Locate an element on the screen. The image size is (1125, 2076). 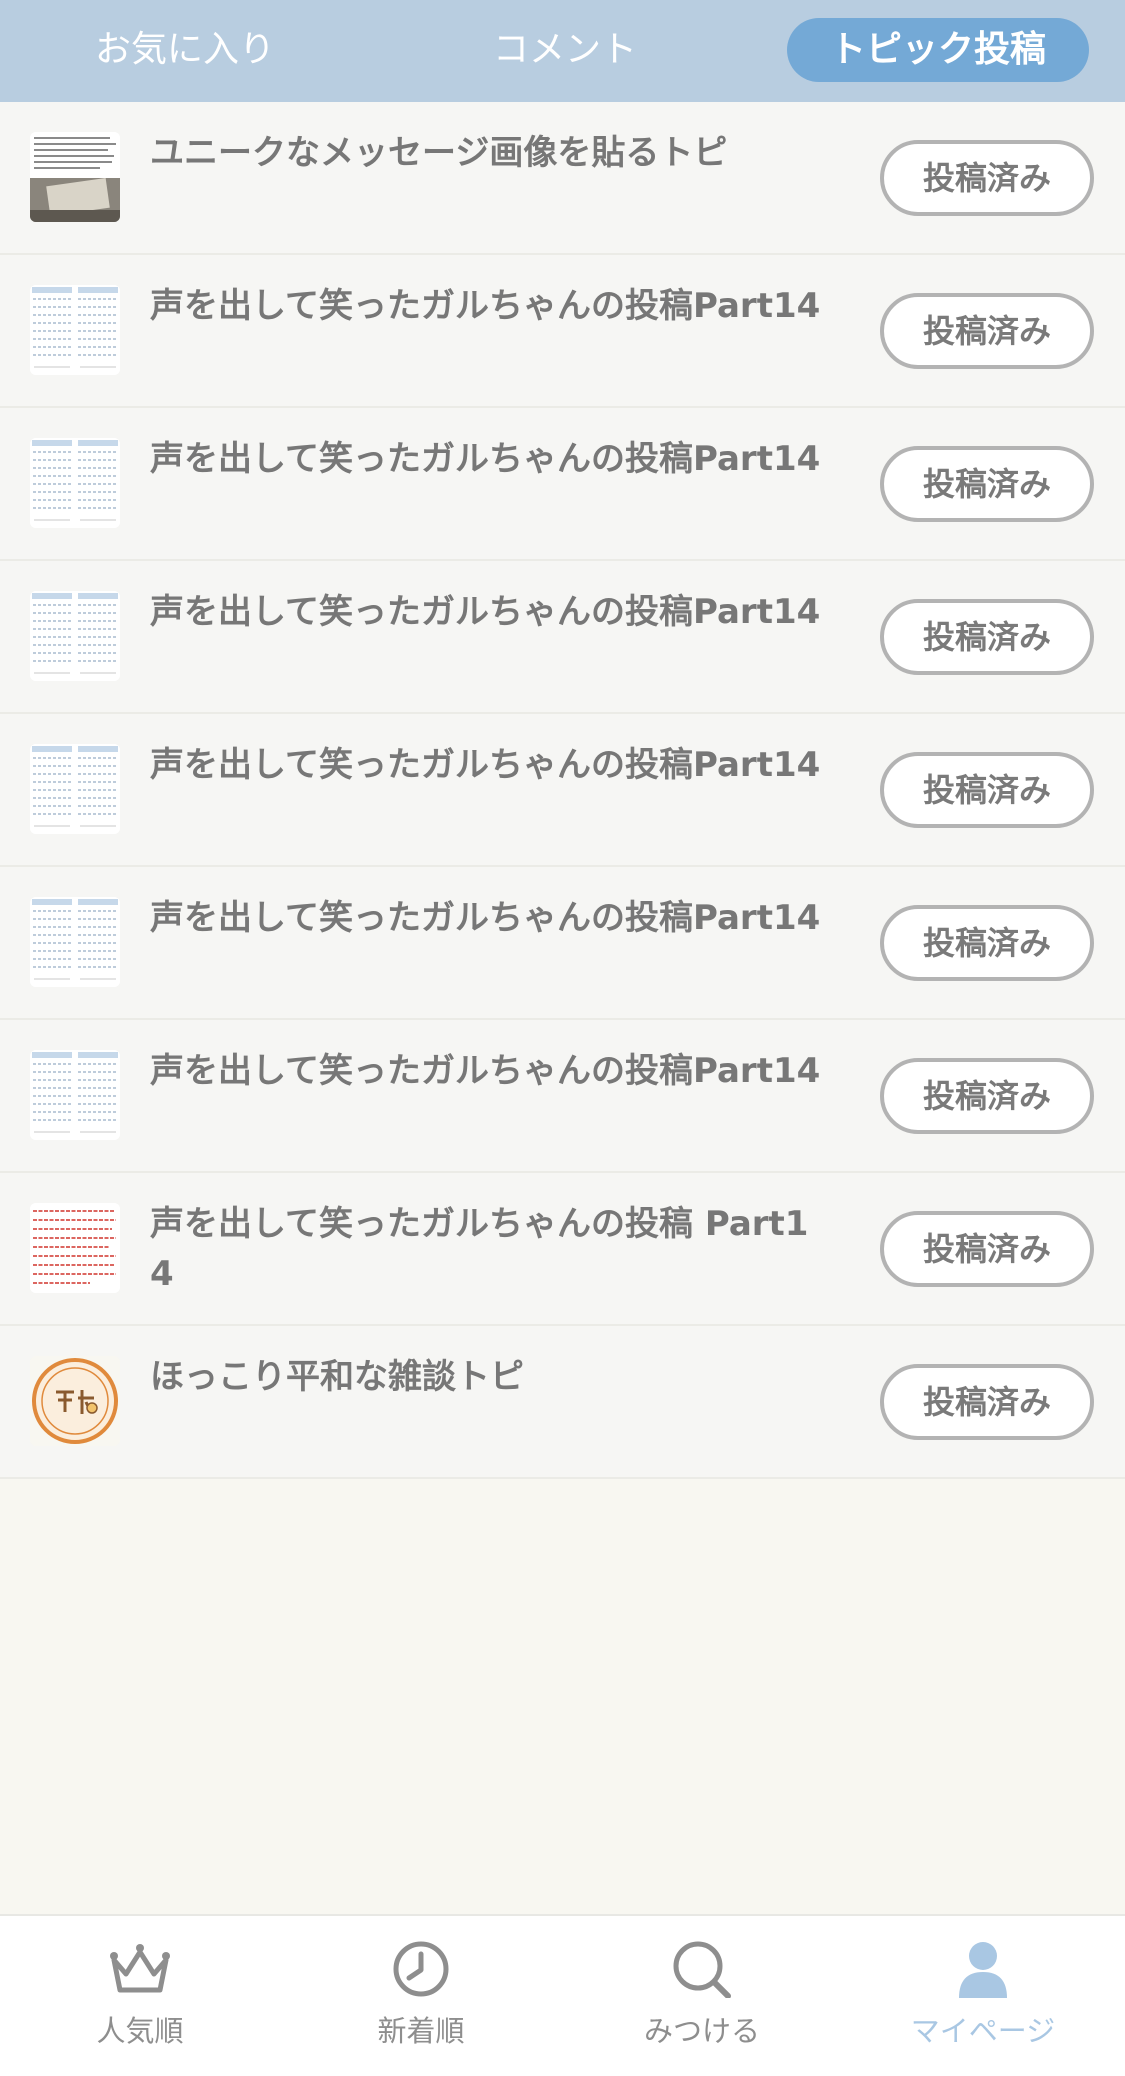
tab-topic-posts: トピック投稿 is located at coordinates (938, 50).